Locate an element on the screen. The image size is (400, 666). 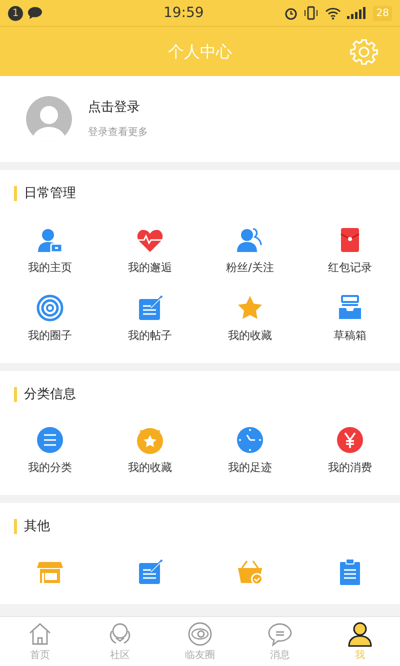
vibrate-icon is located at coordinates (311, 13).